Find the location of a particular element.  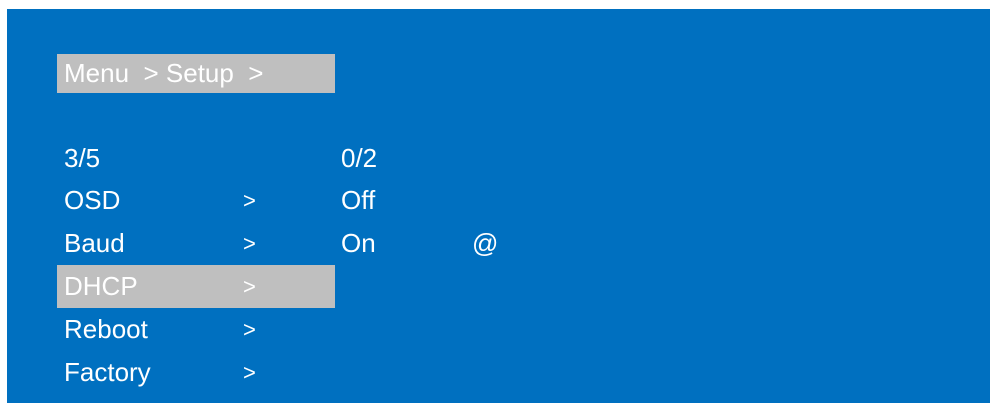

menu-item-label: OSD is located at coordinates (92, 200).